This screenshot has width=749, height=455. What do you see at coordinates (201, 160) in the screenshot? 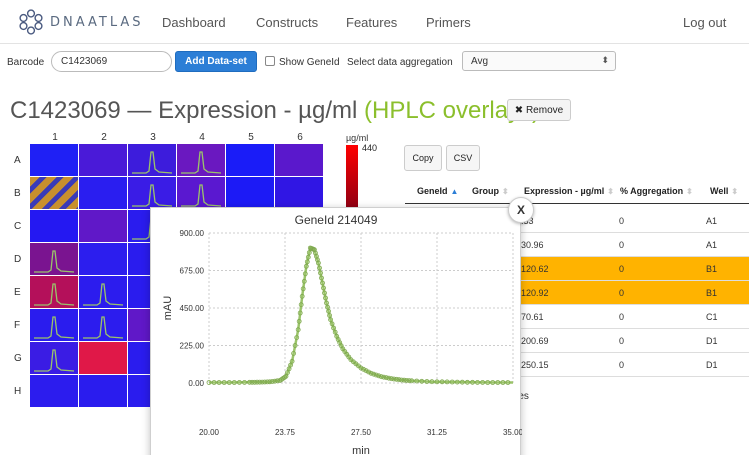
I see `well-a4` at bounding box center [201, 160].